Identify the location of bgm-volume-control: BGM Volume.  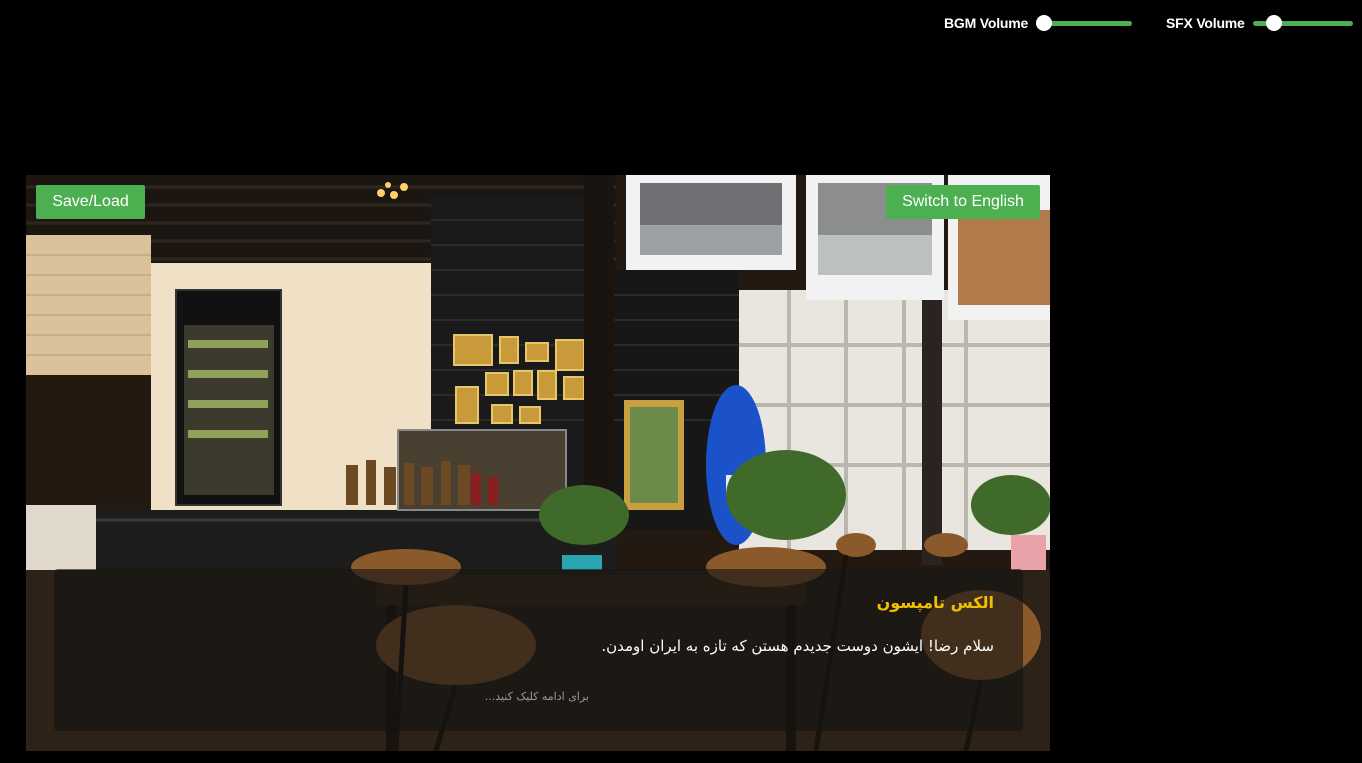
(1038, 23).